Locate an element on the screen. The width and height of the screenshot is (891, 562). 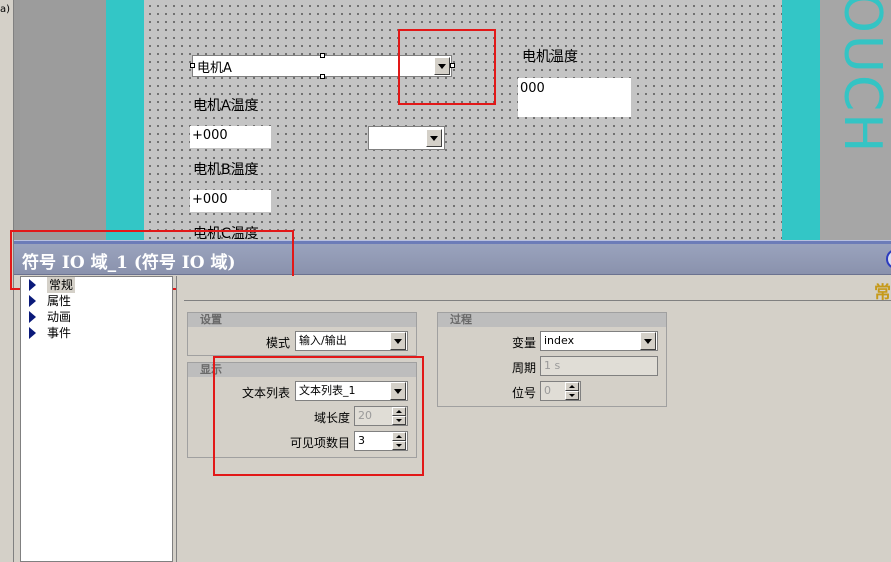
left-edge-glyph: a) is located at coordinates (5, 9).